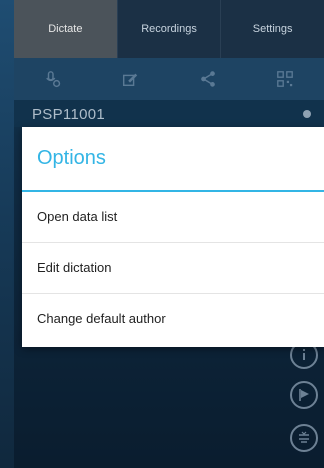 The width and height of the screenshot is (324, 468). I want to click on share-button, so click(208, 79).